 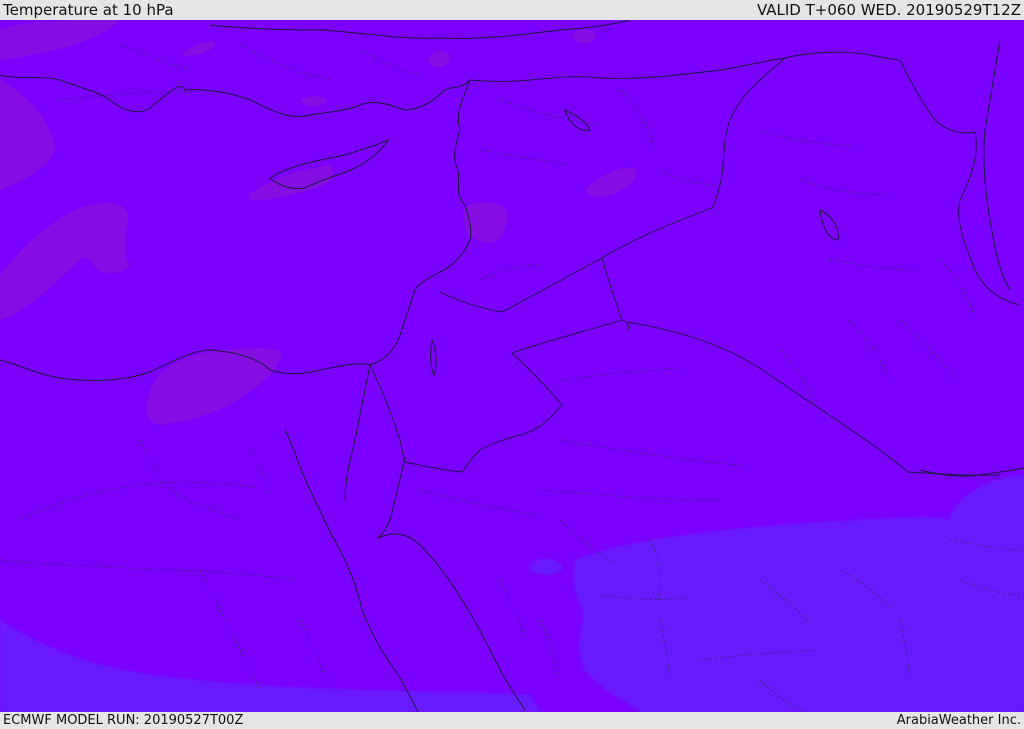 I want to click on cool-region-small-south, so click(x=546, y=566).